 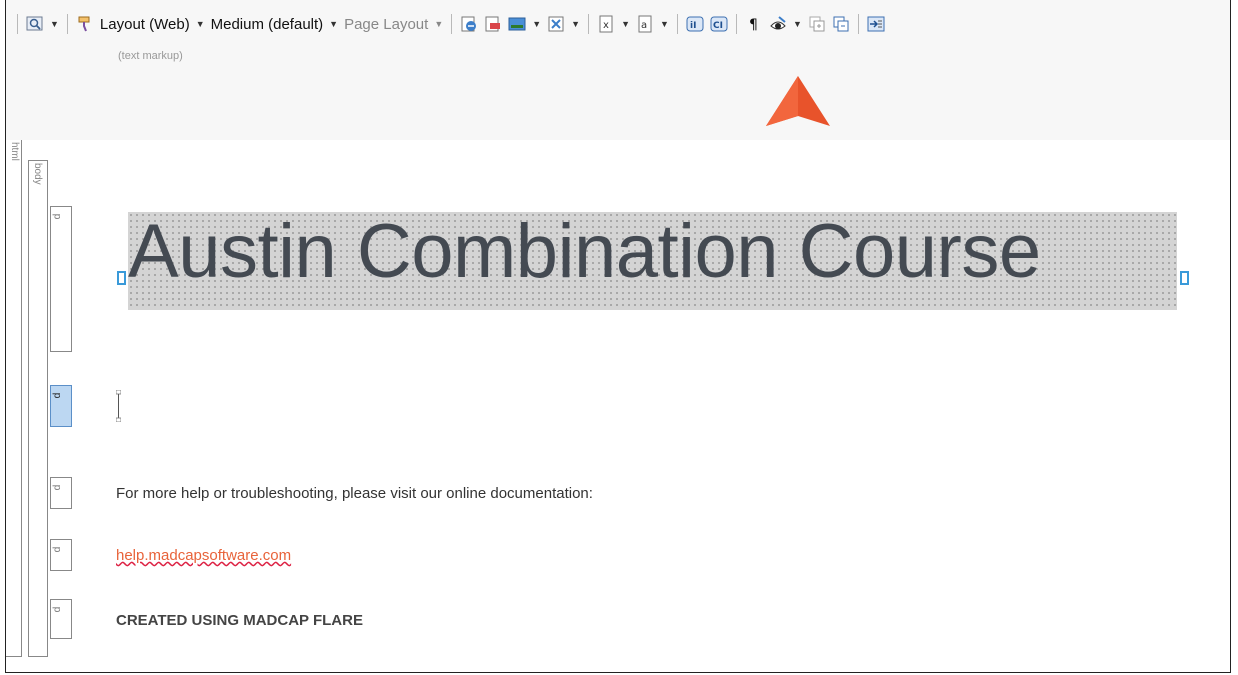 What do you see at coordinates (438, 24) in the screenshot?
I see `page-layout-dropdown-icon: ▼` at bounding box center [438, 24].